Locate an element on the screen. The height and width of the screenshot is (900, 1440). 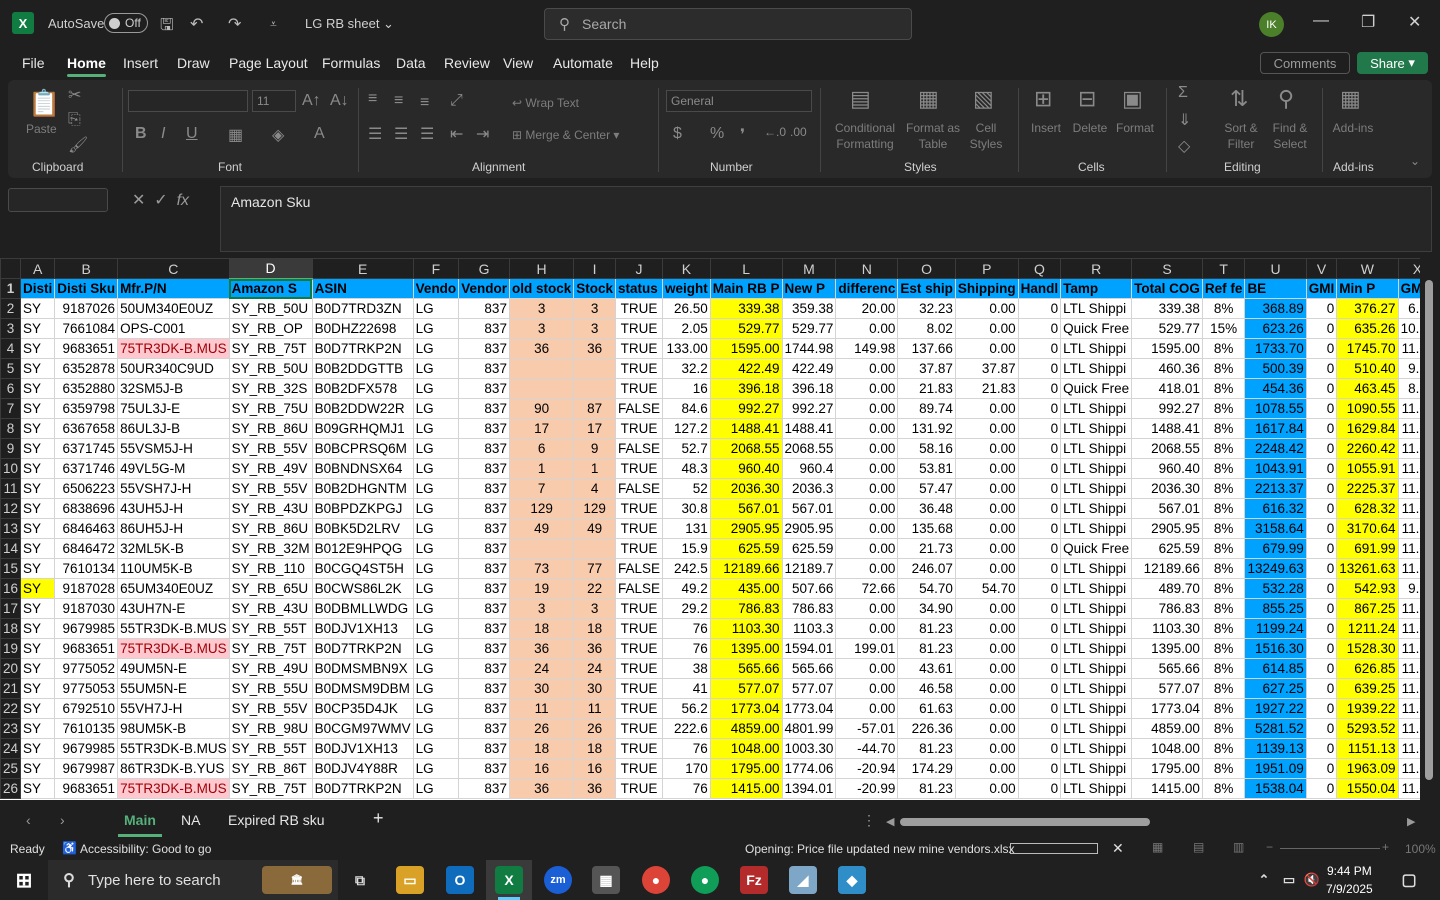
cell: B012E9HPQG is located at coordinates (362, 548).